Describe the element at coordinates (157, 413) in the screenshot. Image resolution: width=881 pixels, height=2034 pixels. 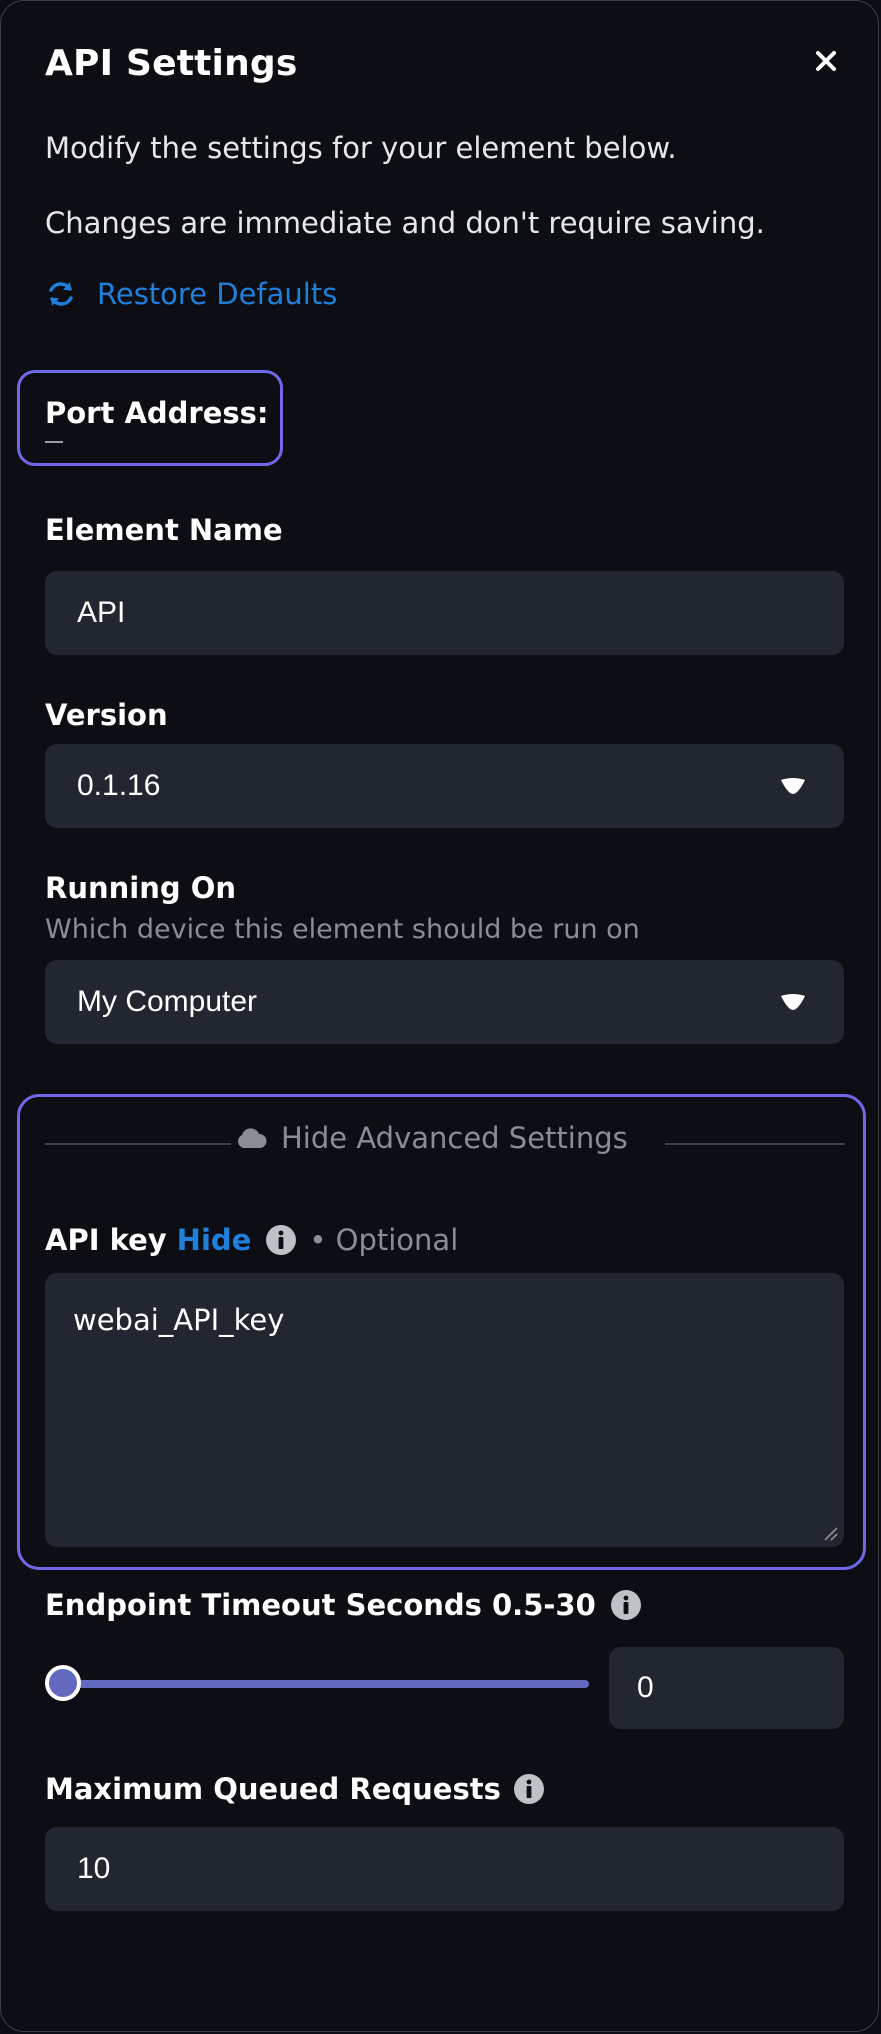
I see `port-address-label: Port Address:` at that location.